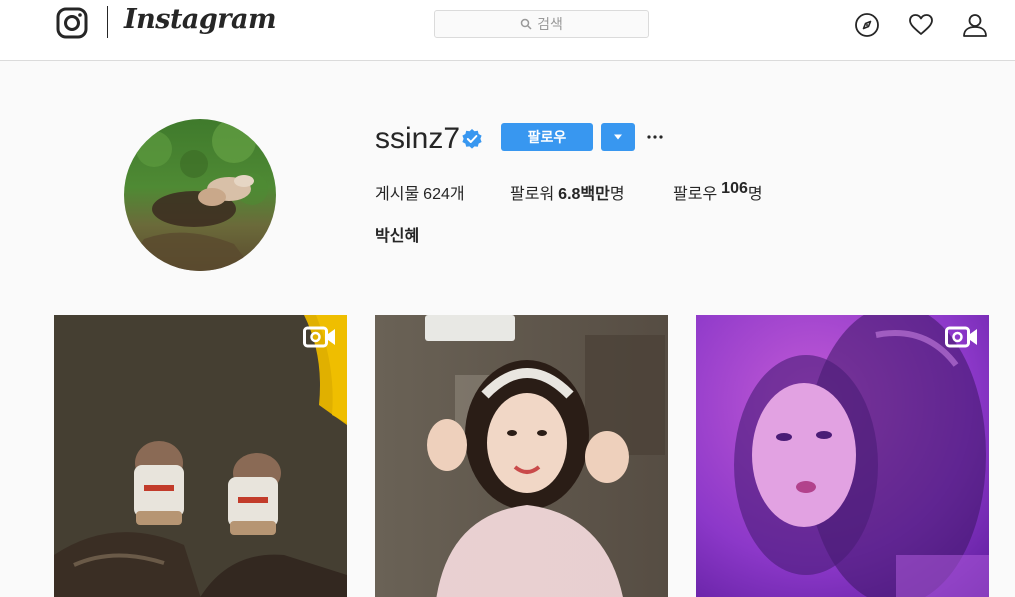  What do you see at coordinates (921, 25) in the screenshot?
I see `heart-icon` at bounding box center [921, 25].